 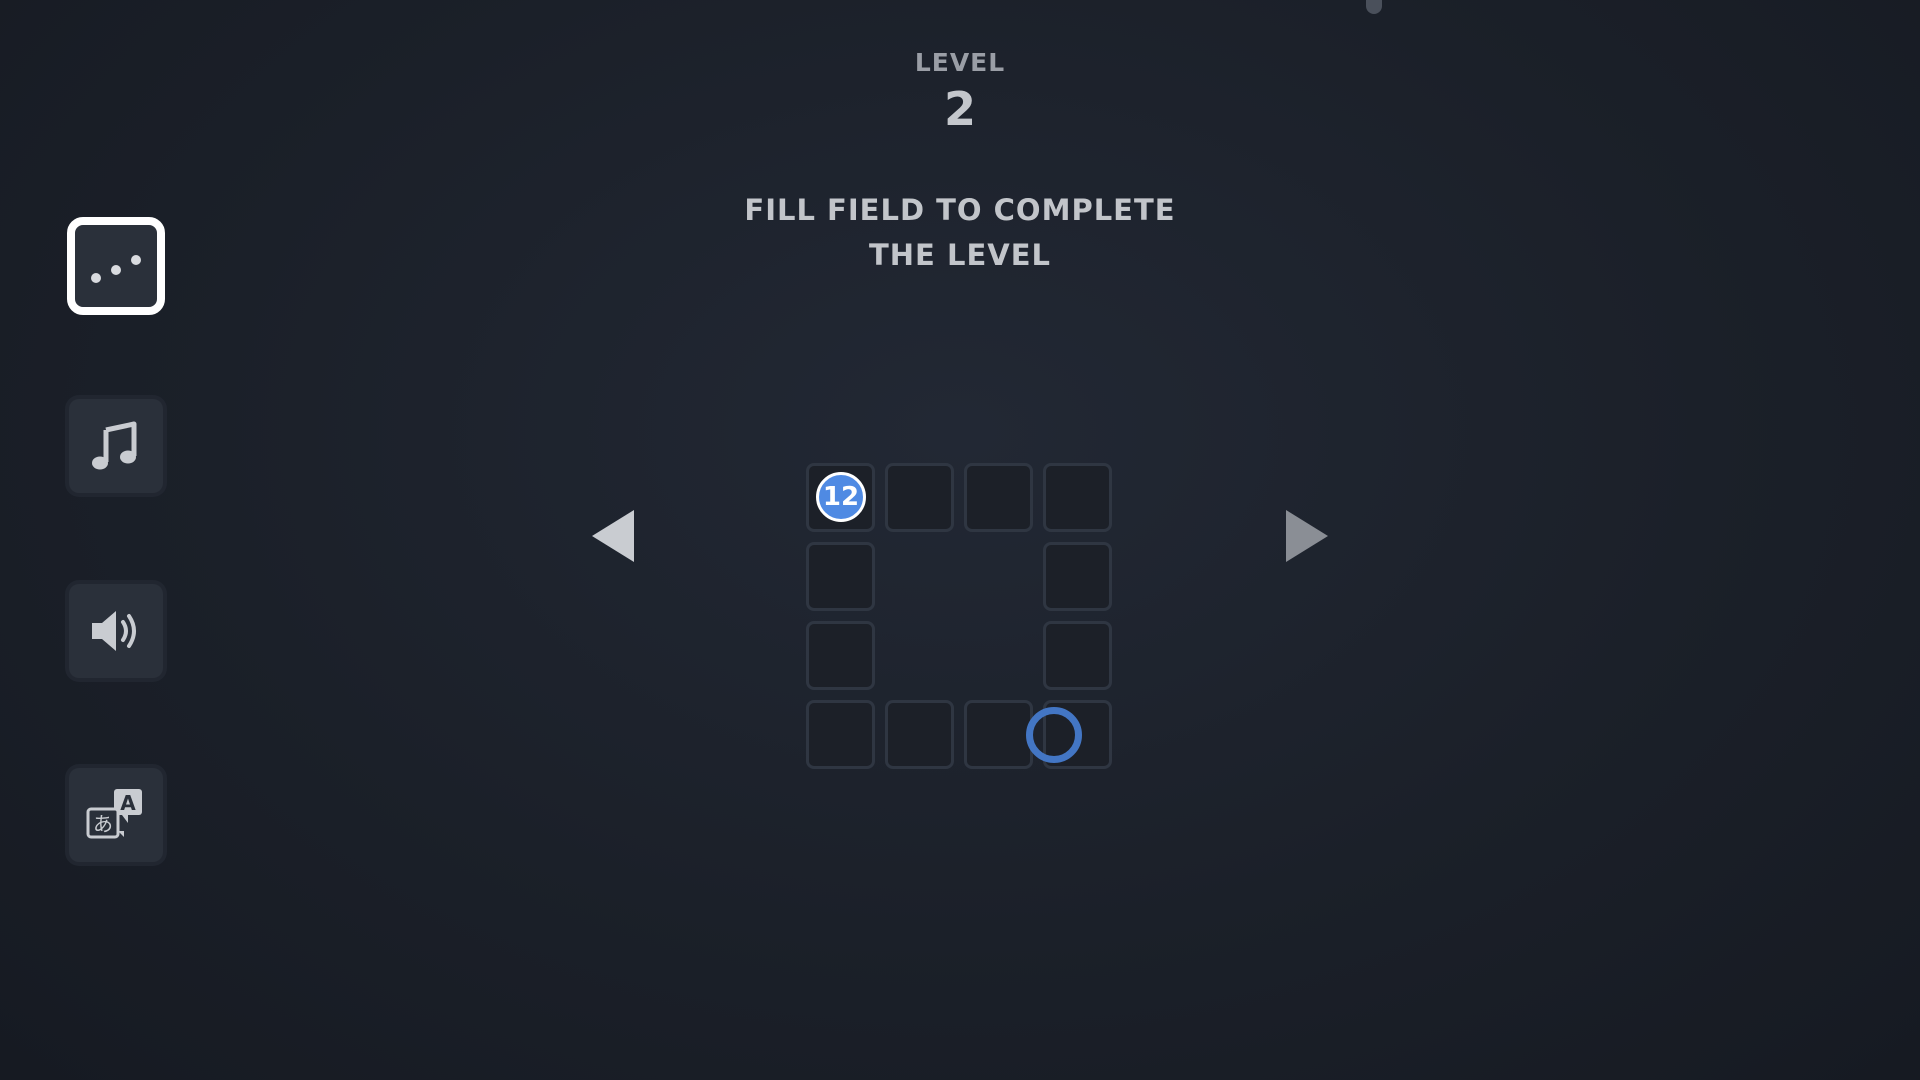 What do you see at coordinates (1054, 735) in the screenshot?
I see `cursor-ring` at bounding box center [1054, 735].